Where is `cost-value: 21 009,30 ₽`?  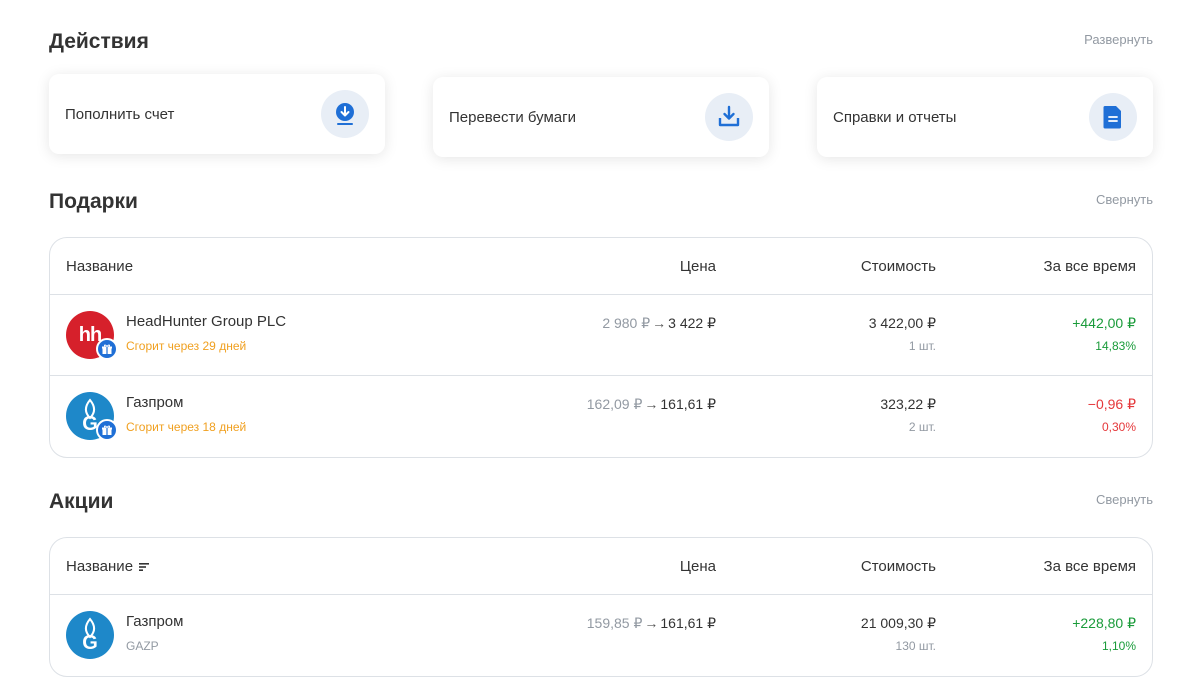
cost-value: 21 009,30 ₽ is located at coordinates (898, 623).